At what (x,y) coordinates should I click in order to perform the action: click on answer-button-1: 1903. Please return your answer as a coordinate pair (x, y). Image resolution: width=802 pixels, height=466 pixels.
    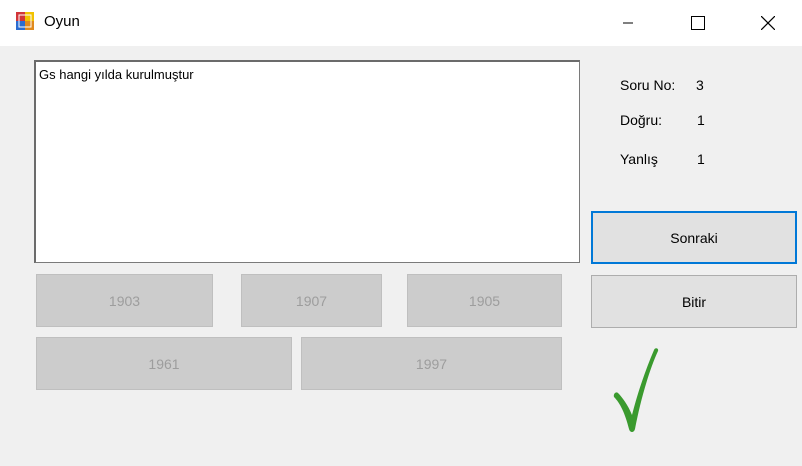
    Looking at the image, I should click on (124, 300).